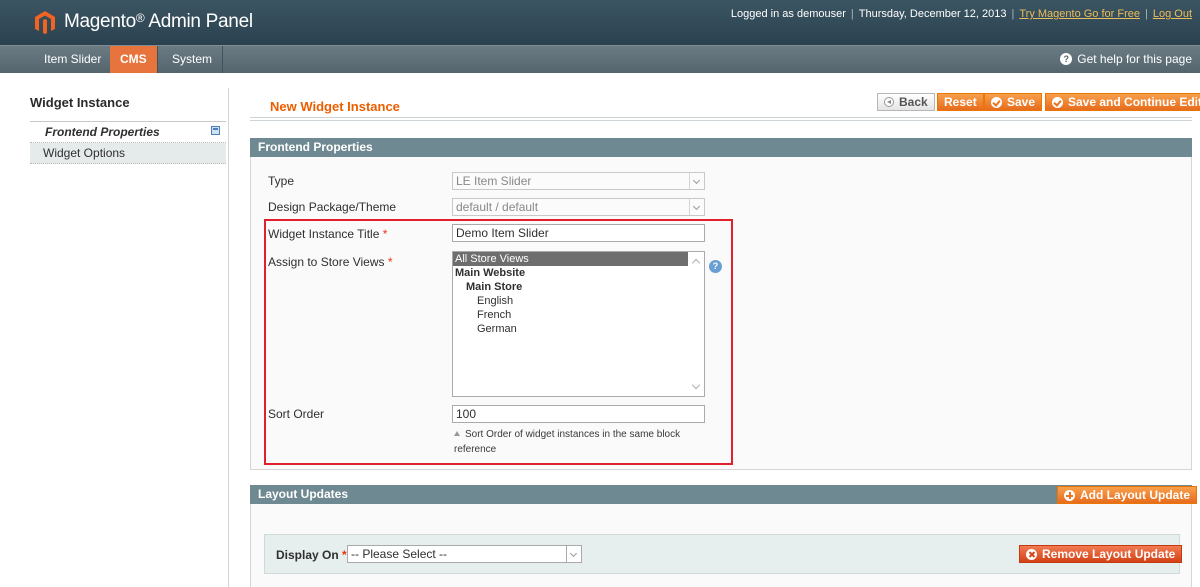 The height and width of the screenshot is (587, 1200). I want to click on help-link-label: Get help for this page, so click(1134, 59).